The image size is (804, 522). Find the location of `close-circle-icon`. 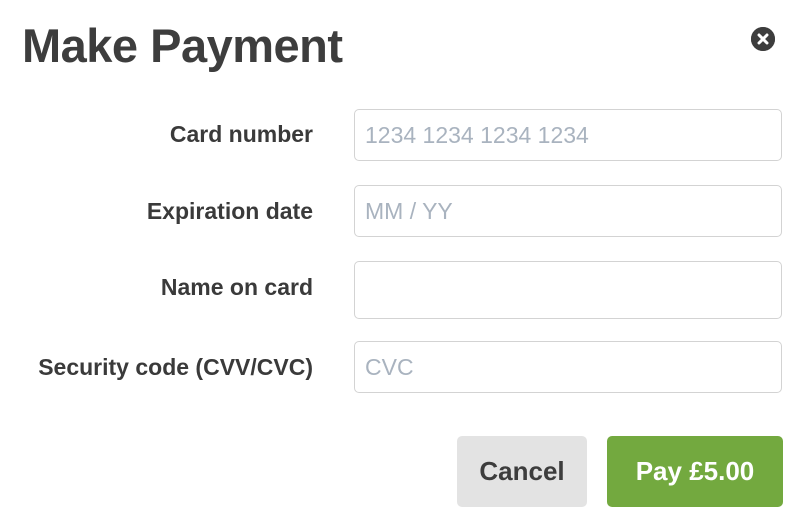

close-circle-icon is located at coordinates (763, 39).